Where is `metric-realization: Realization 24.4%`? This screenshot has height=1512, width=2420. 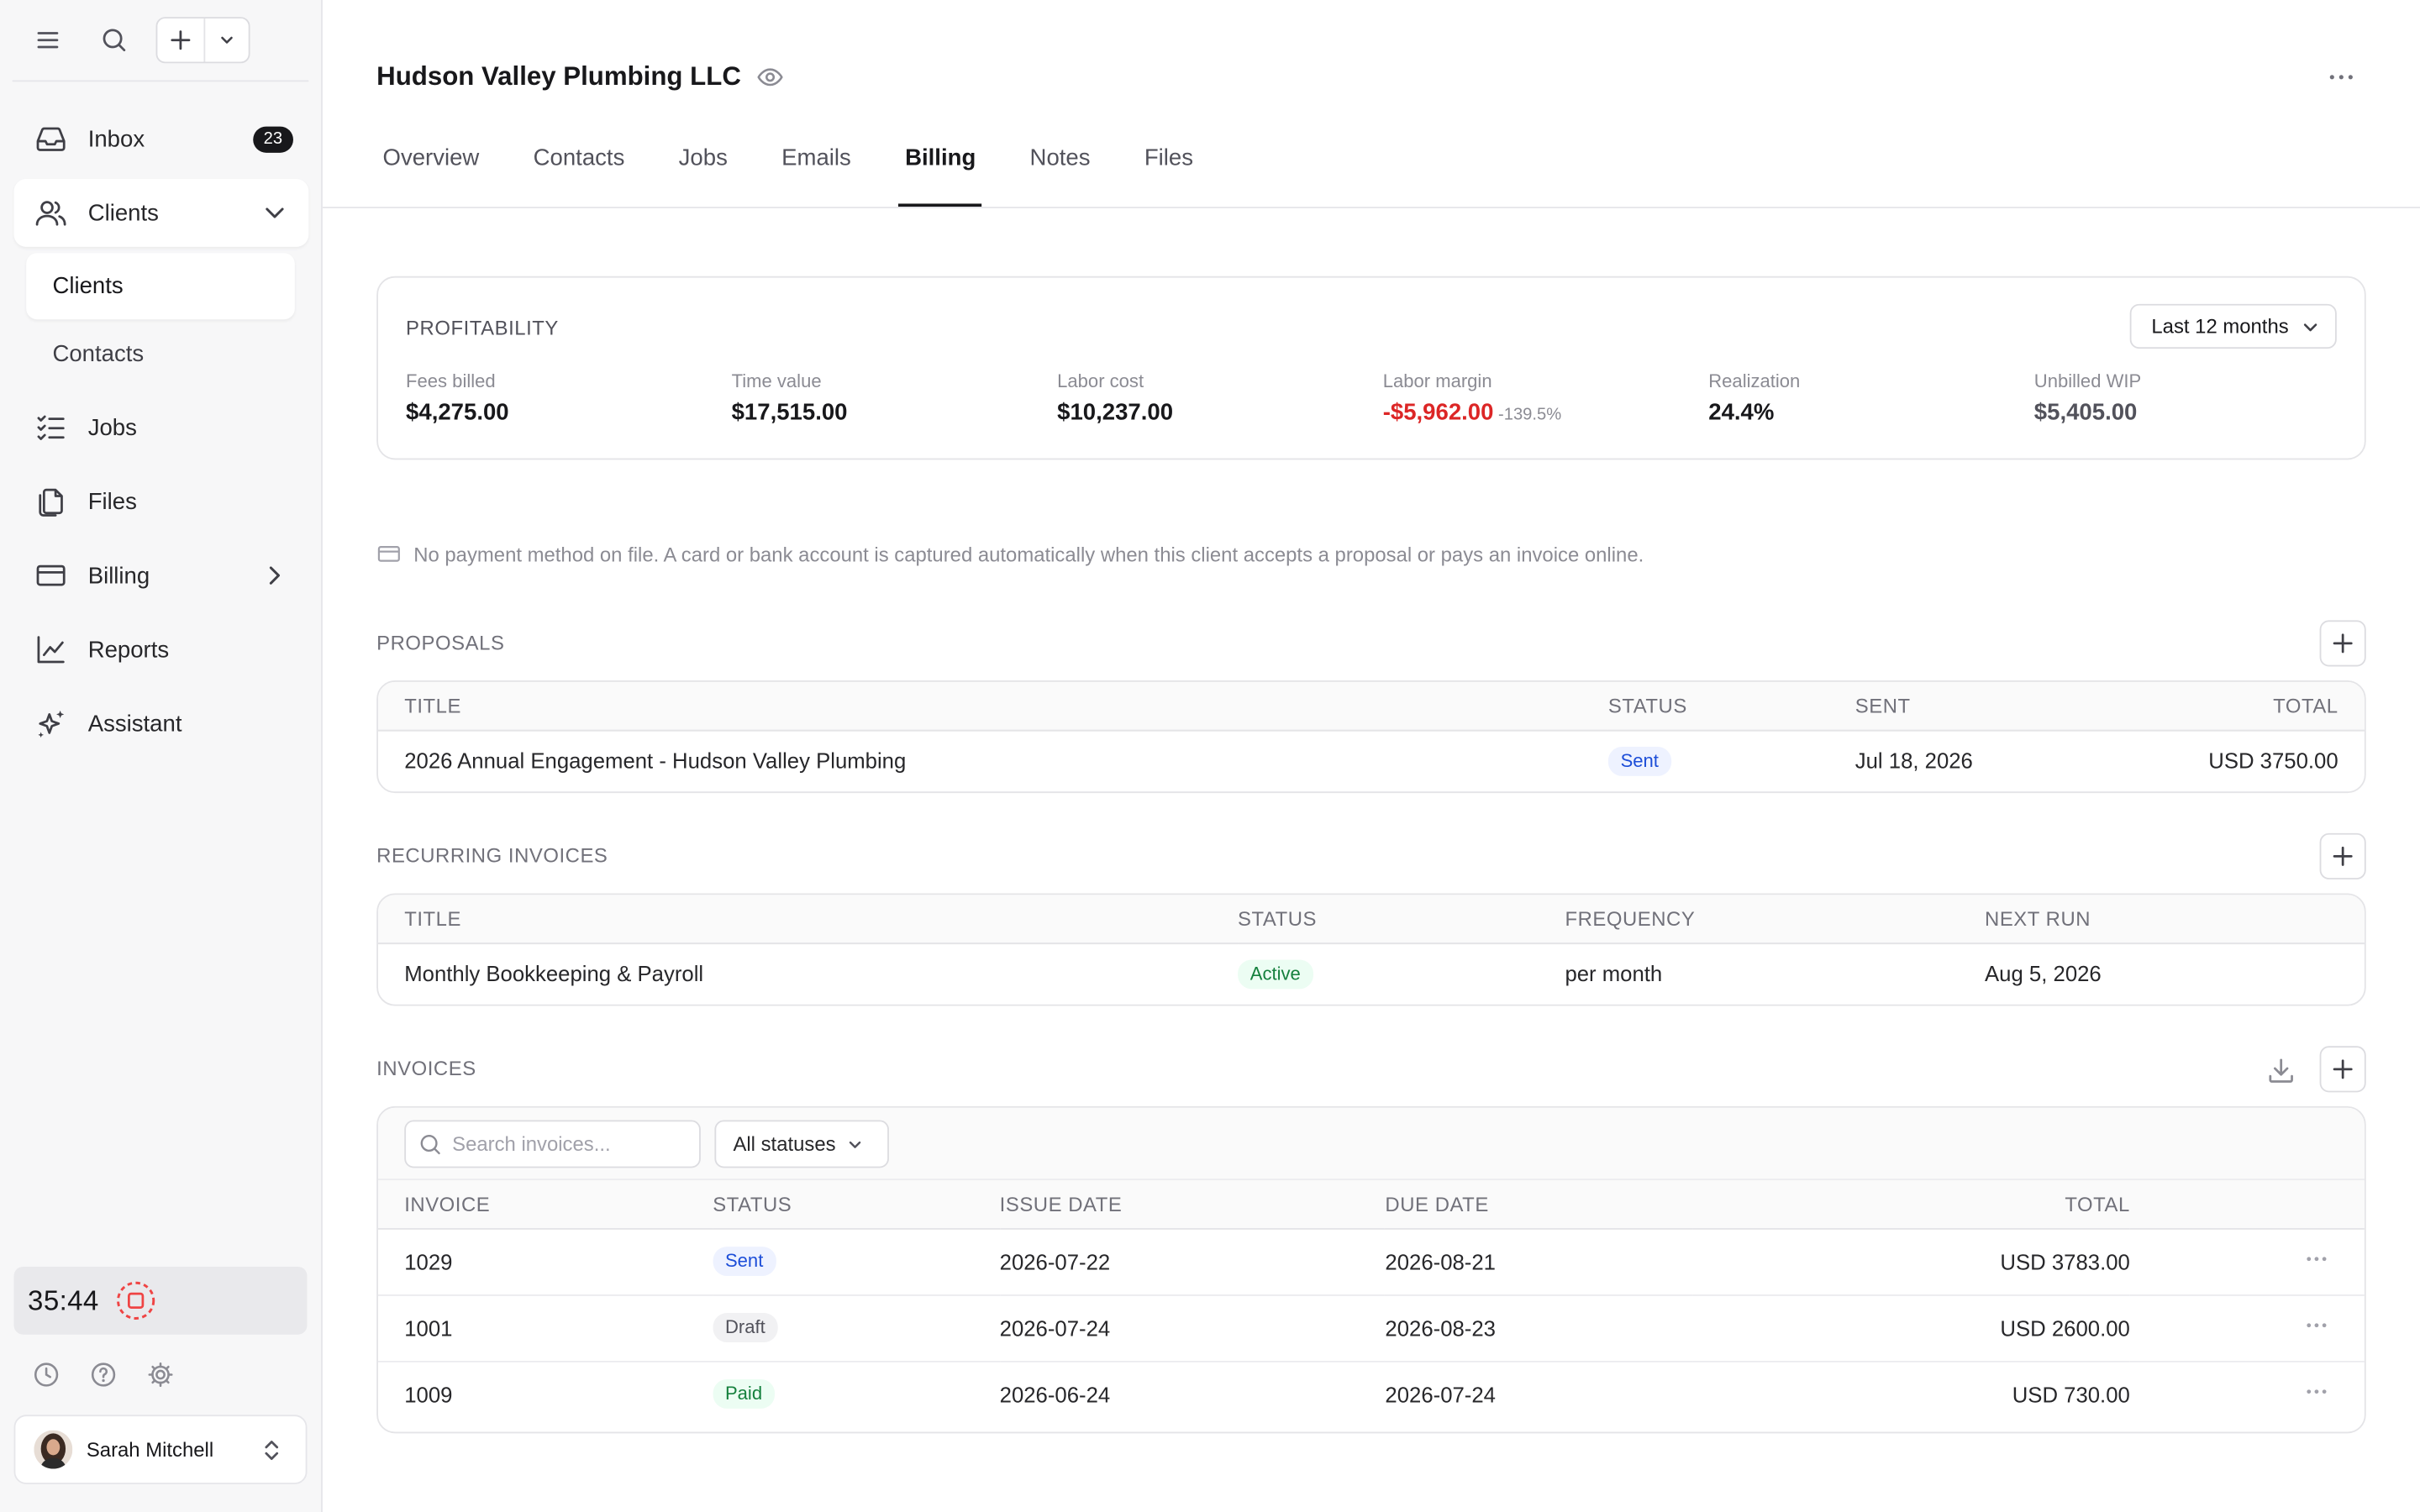 metric-realization: Realization 24.4% is located at coordinates (1754, 398).